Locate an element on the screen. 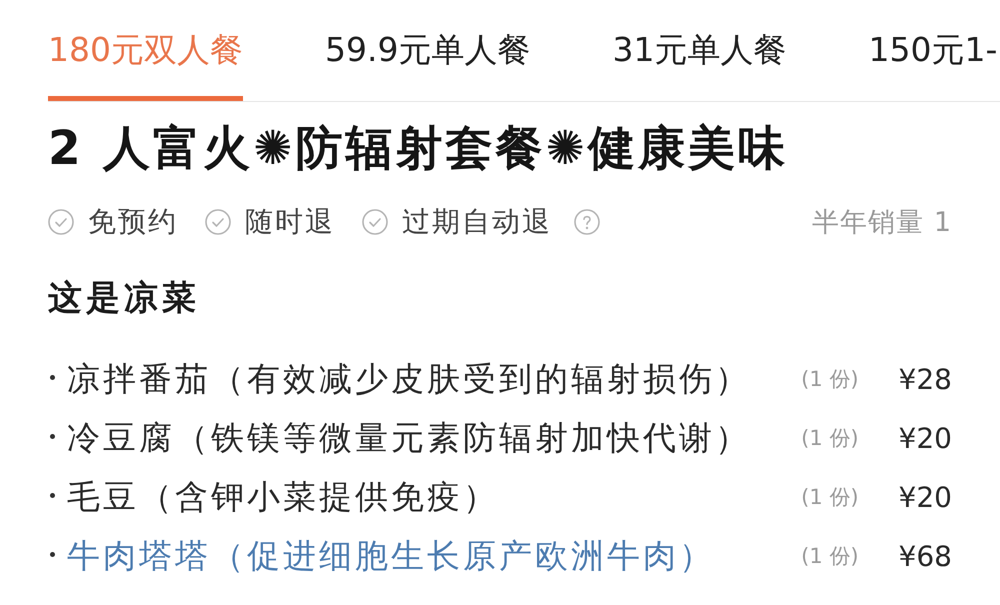 Image resolution: width=1000 pixels, height=605 pixels. dish-name: 凉拌番茄（有效减少皮肤受到的辐射损伤） is located at coordinates (409, 379).